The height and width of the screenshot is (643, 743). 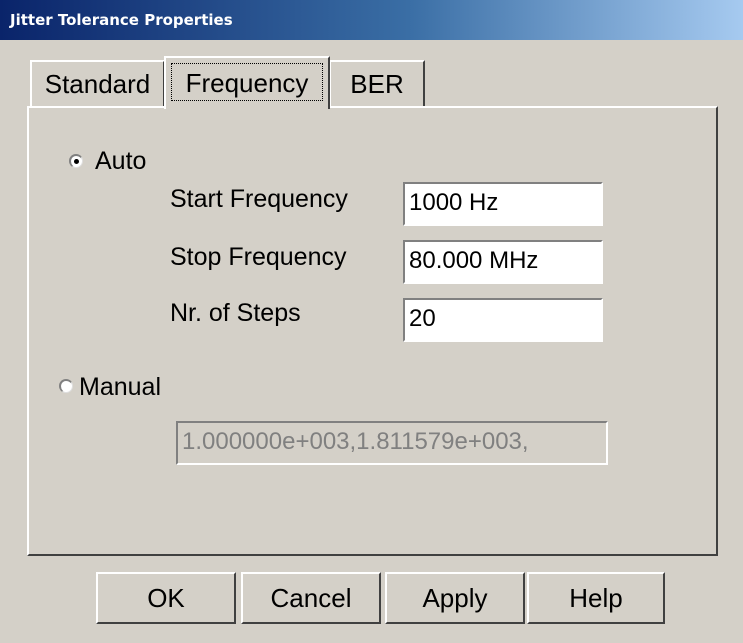 I want to click on tab-frequency: Frequency, so click(x=247, y=82).